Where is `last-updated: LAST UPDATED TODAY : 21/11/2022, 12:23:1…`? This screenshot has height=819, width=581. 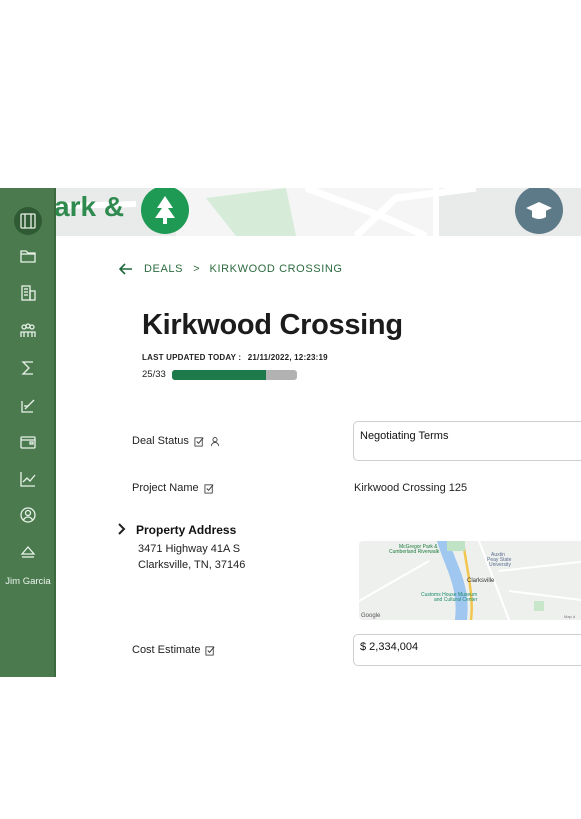
last-updated: LAST UPDATED TODAY : 21/11/2022, 12:23:1… is located at coordinates (235, 357).